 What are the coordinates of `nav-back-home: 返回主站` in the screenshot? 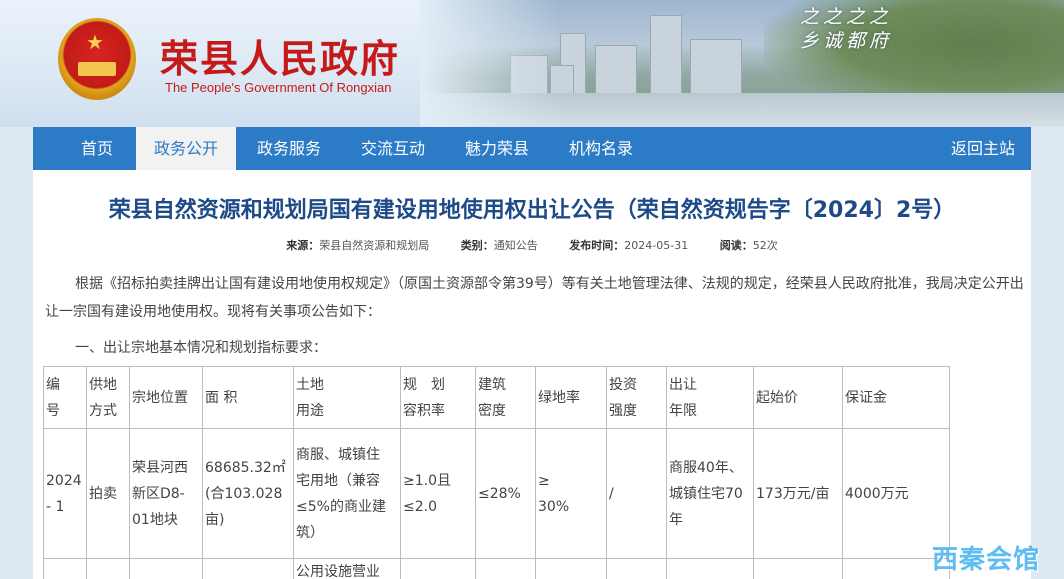 It's located at (983, 148).